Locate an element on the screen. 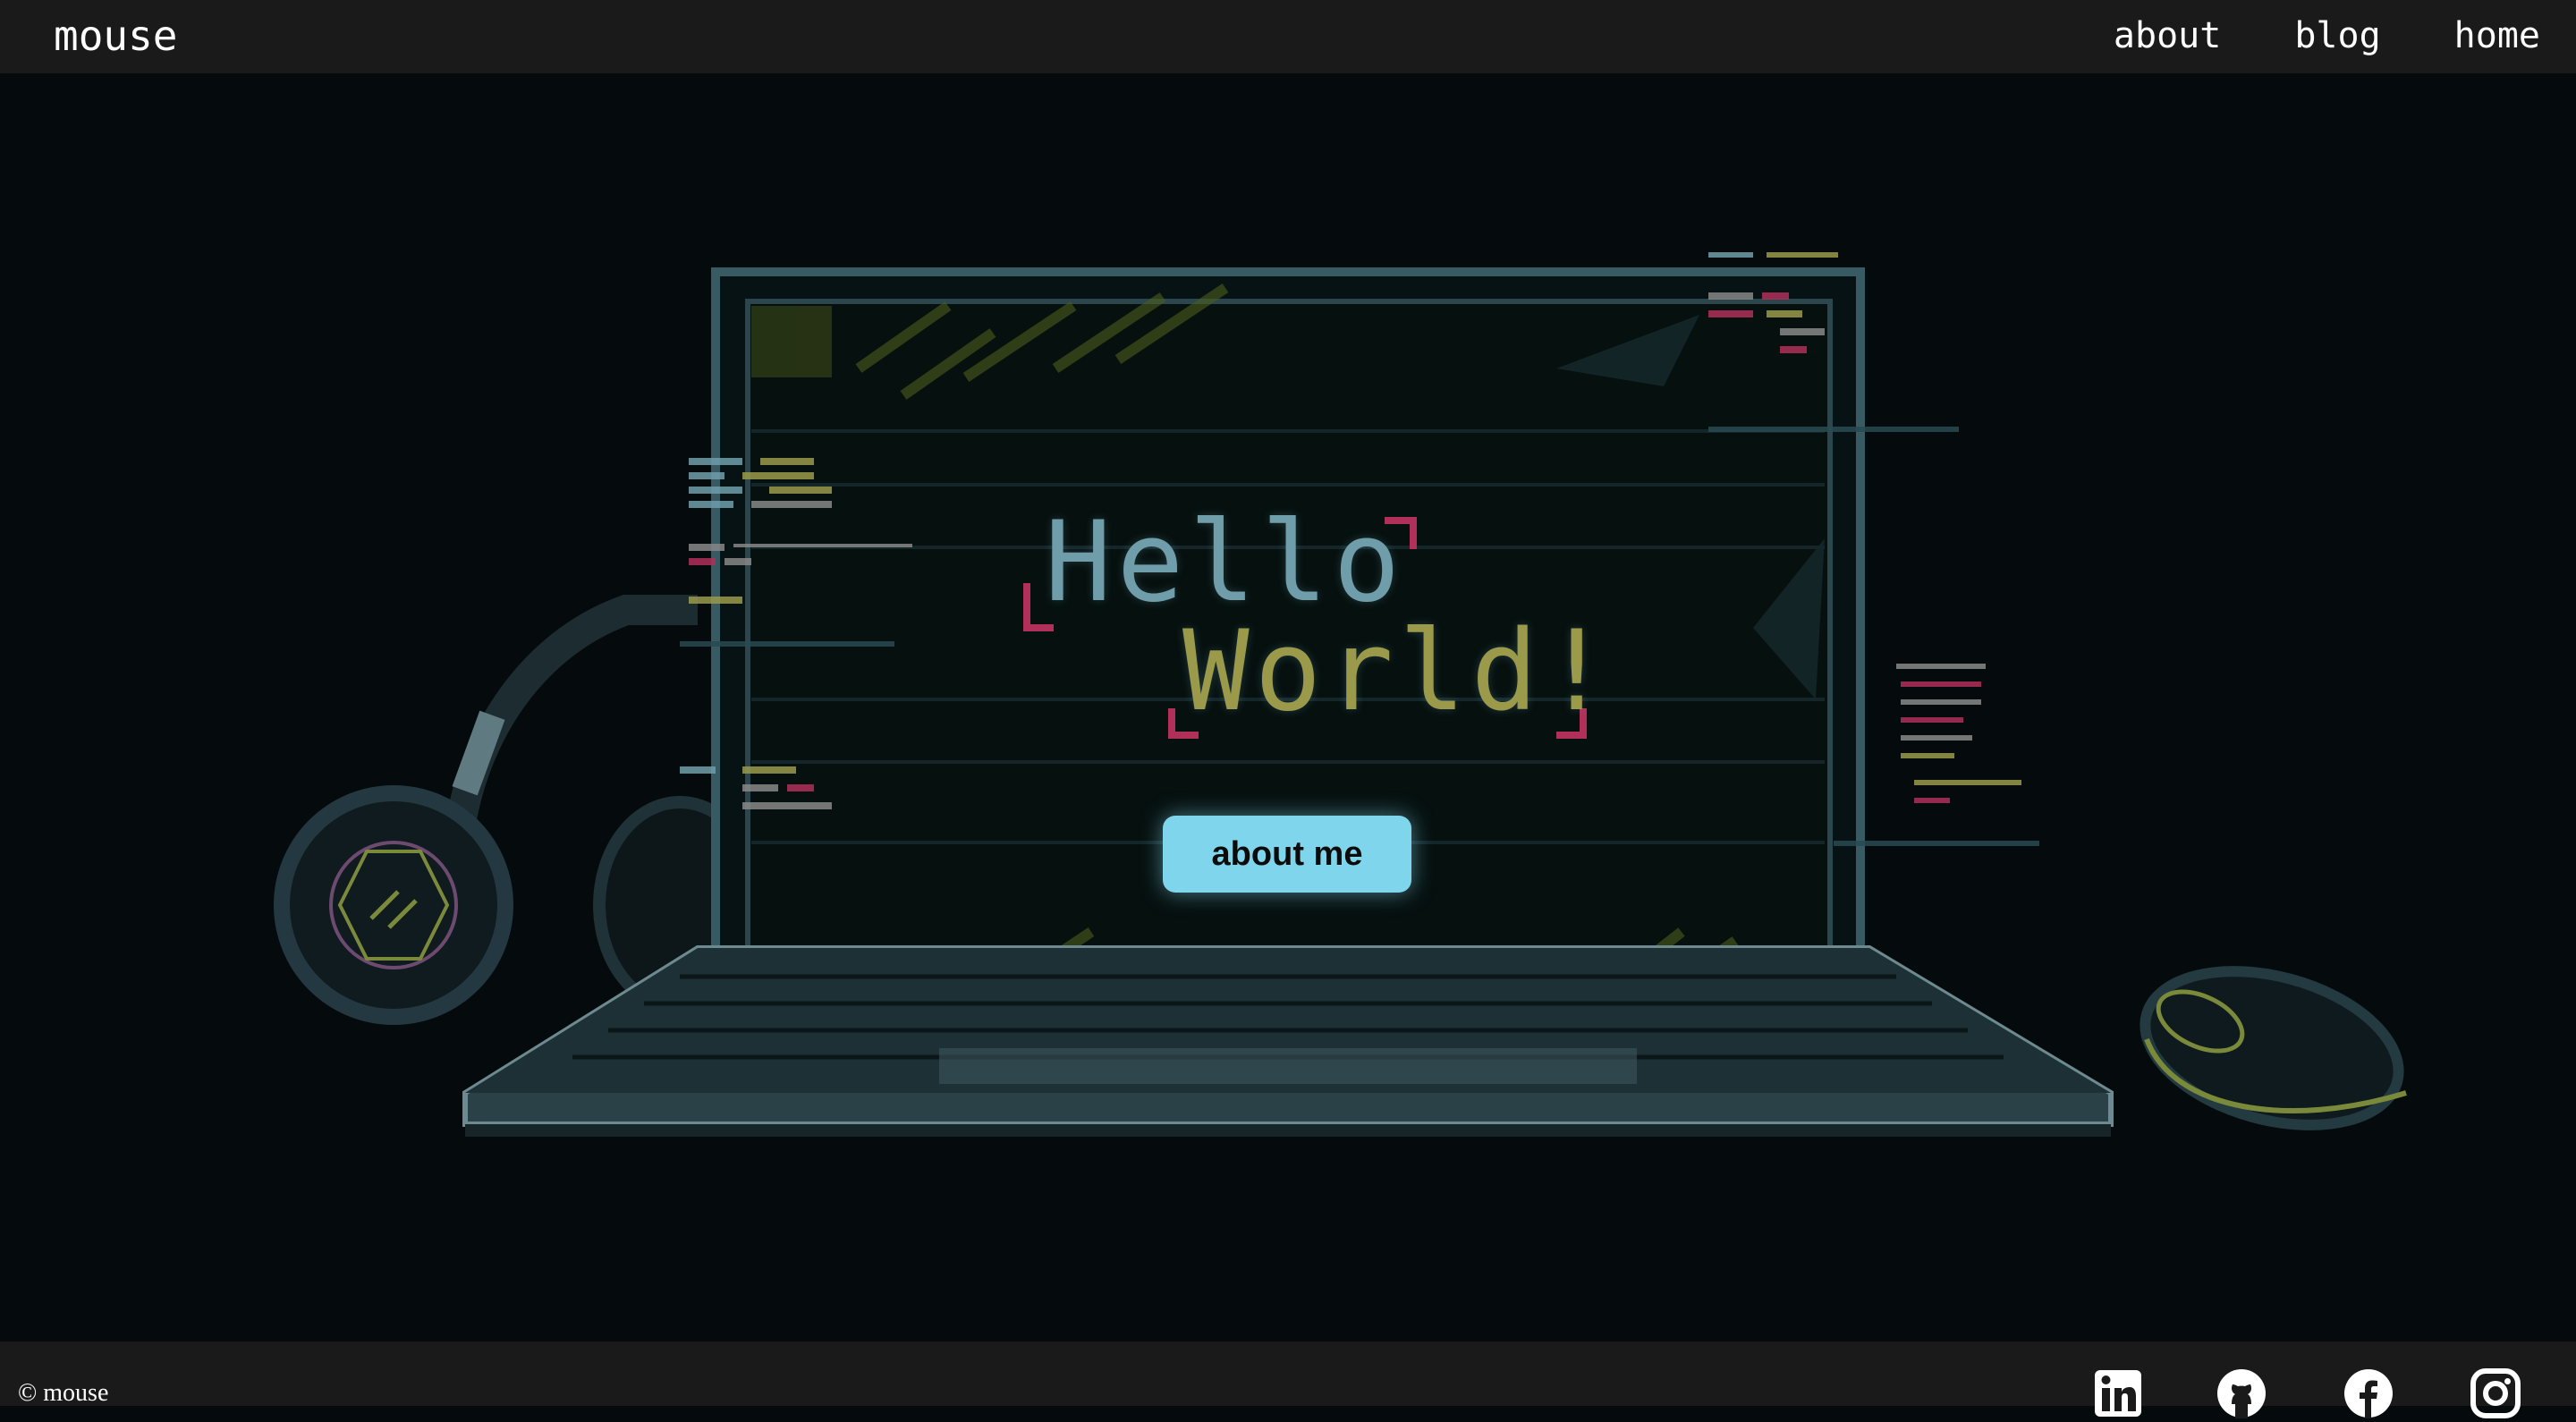 The height and width of the screenshot is (1422, 2576). github-icon is located at coordinates (2241, 1393).